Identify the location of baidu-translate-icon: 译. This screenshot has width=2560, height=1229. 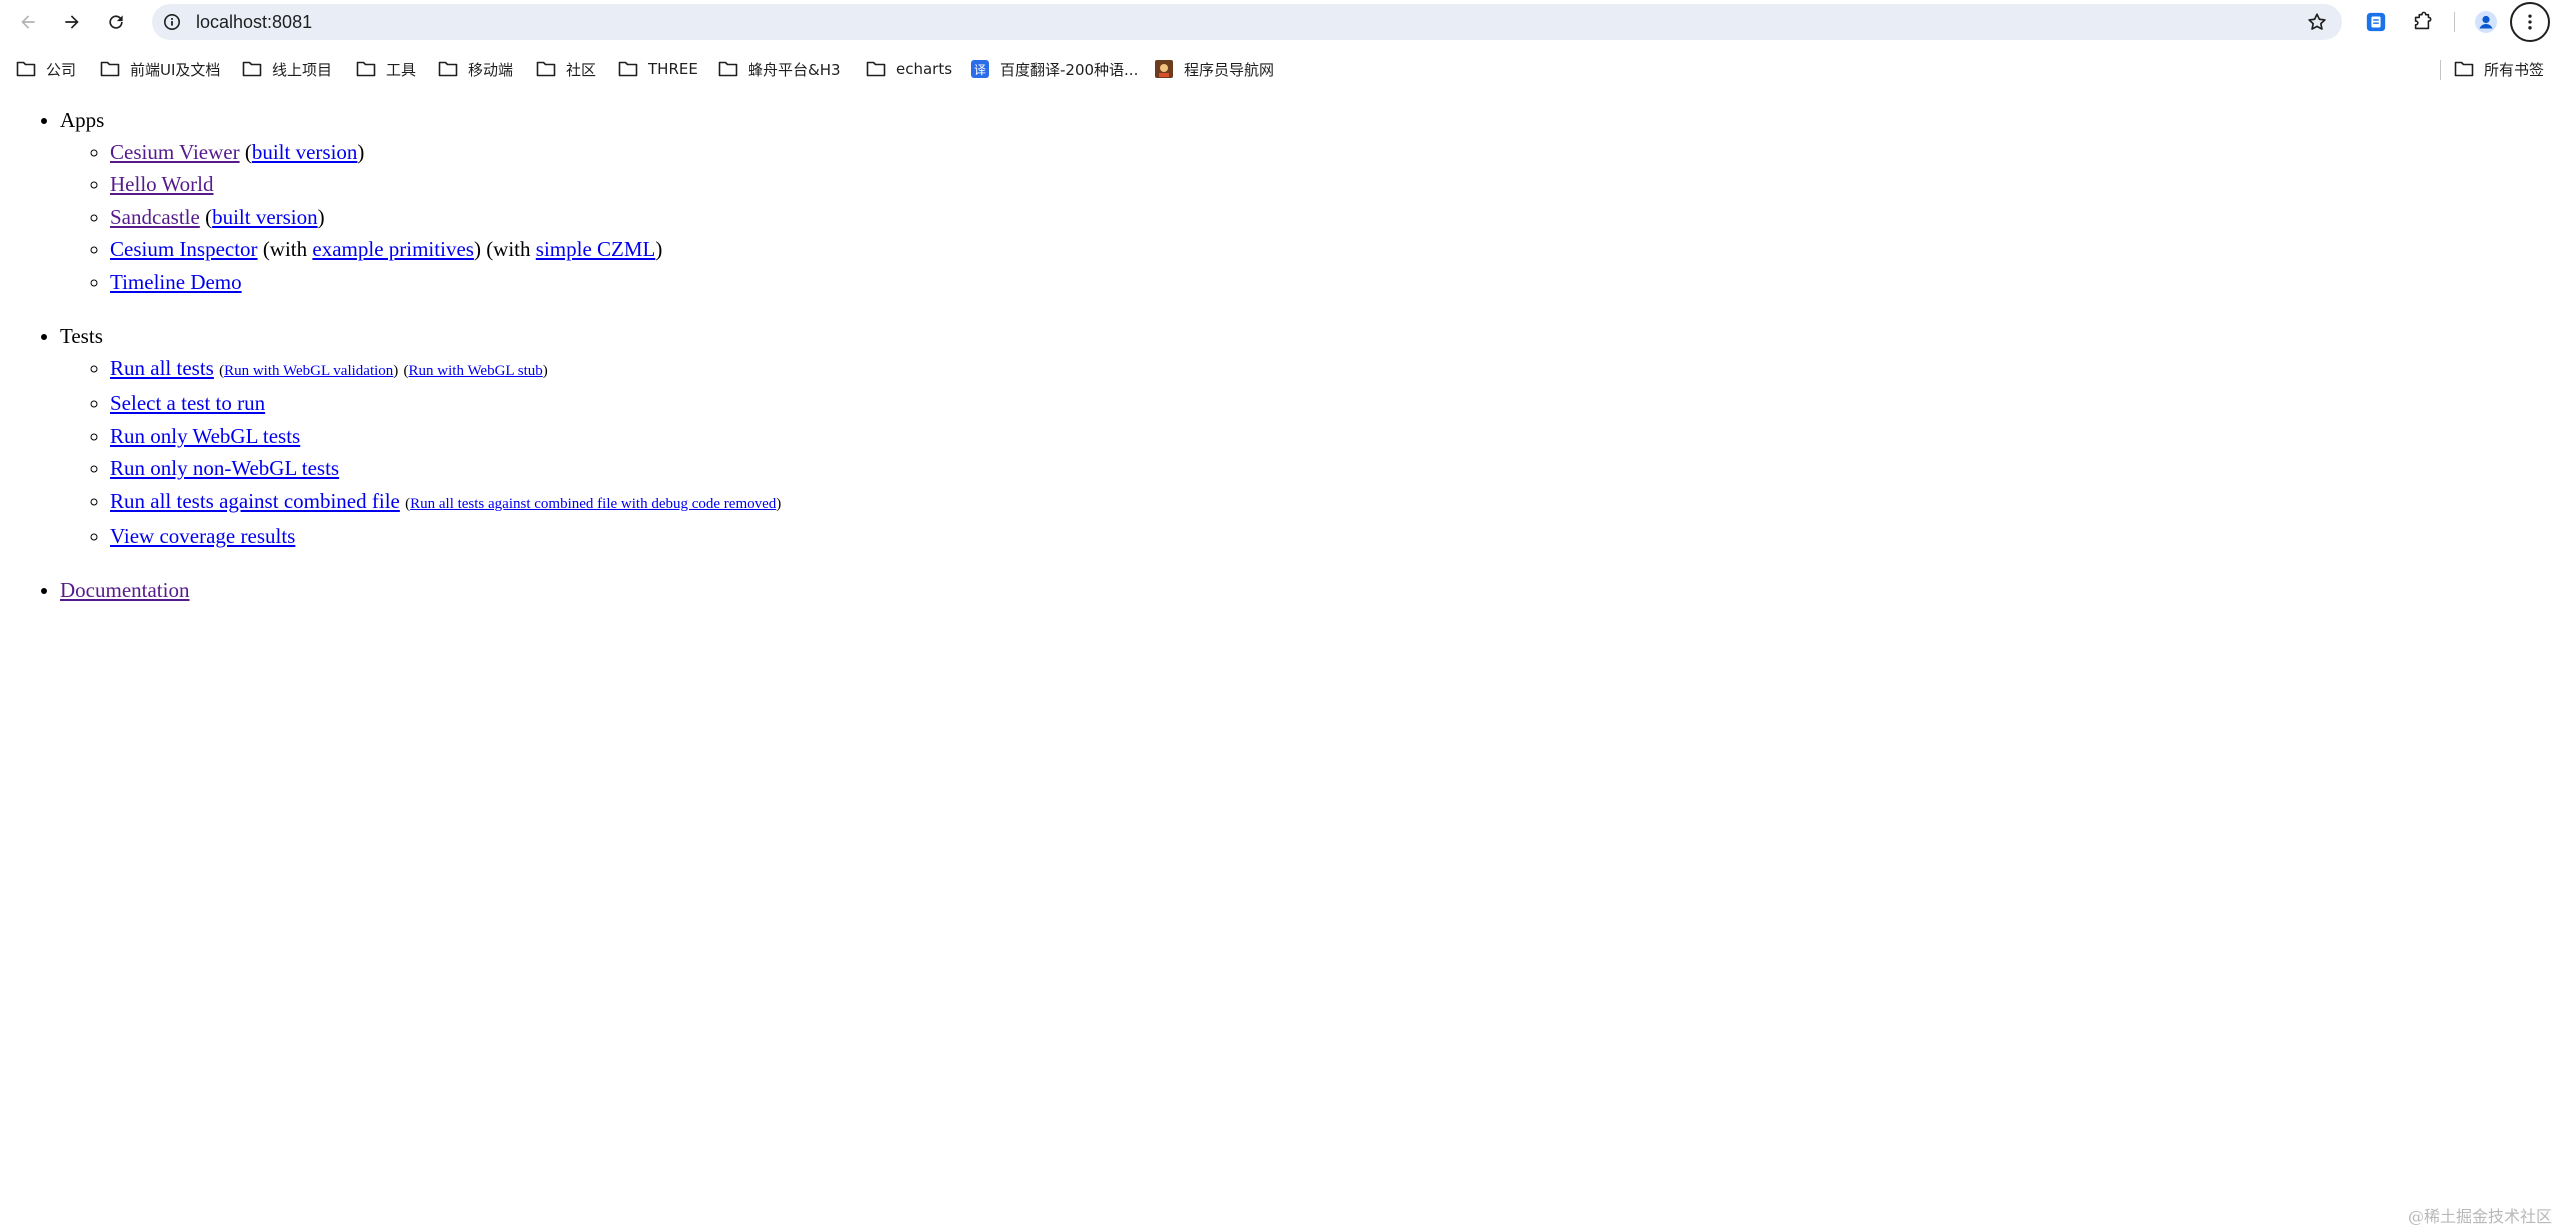
(980, 69).